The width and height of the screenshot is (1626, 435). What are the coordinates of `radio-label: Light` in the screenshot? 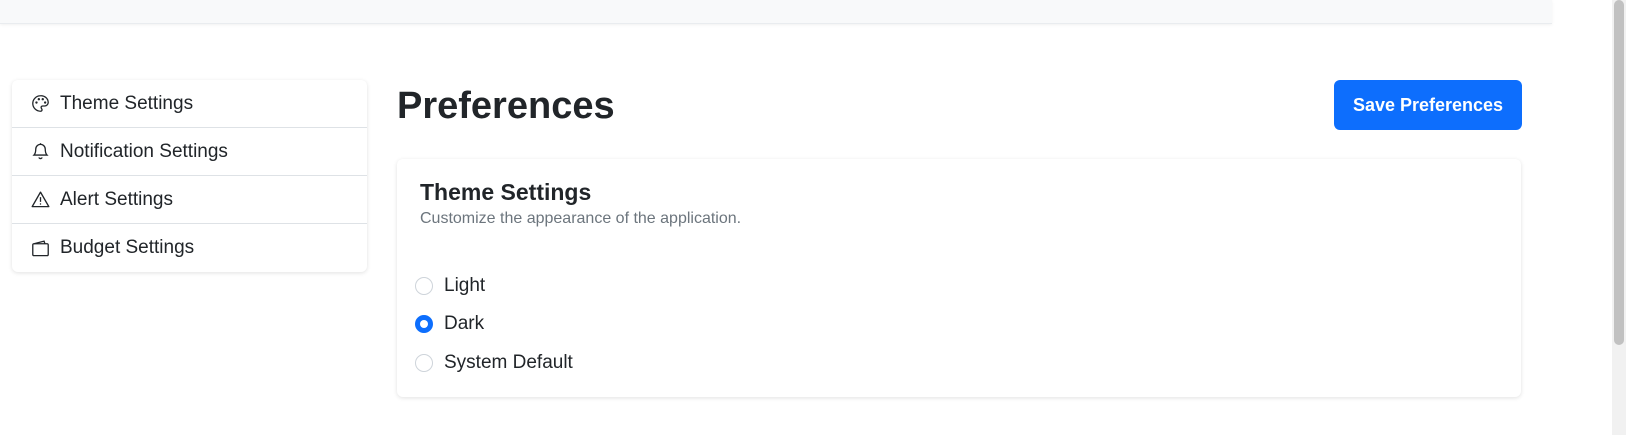 It's located at (465, 285).